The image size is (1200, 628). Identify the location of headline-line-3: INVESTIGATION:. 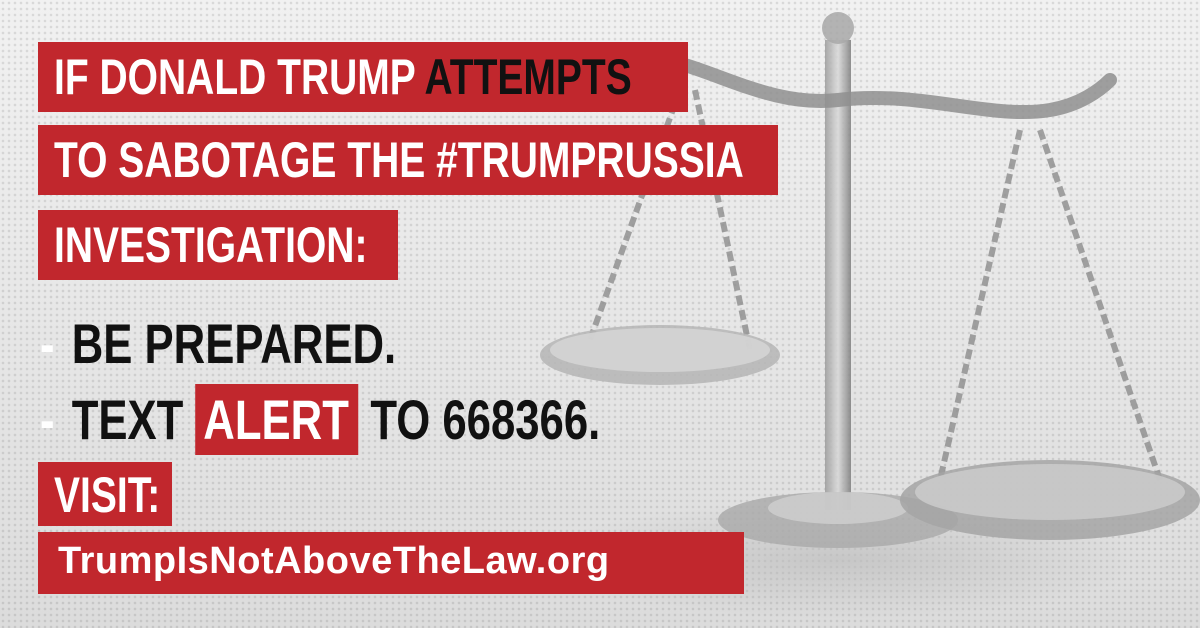
(218, 245).